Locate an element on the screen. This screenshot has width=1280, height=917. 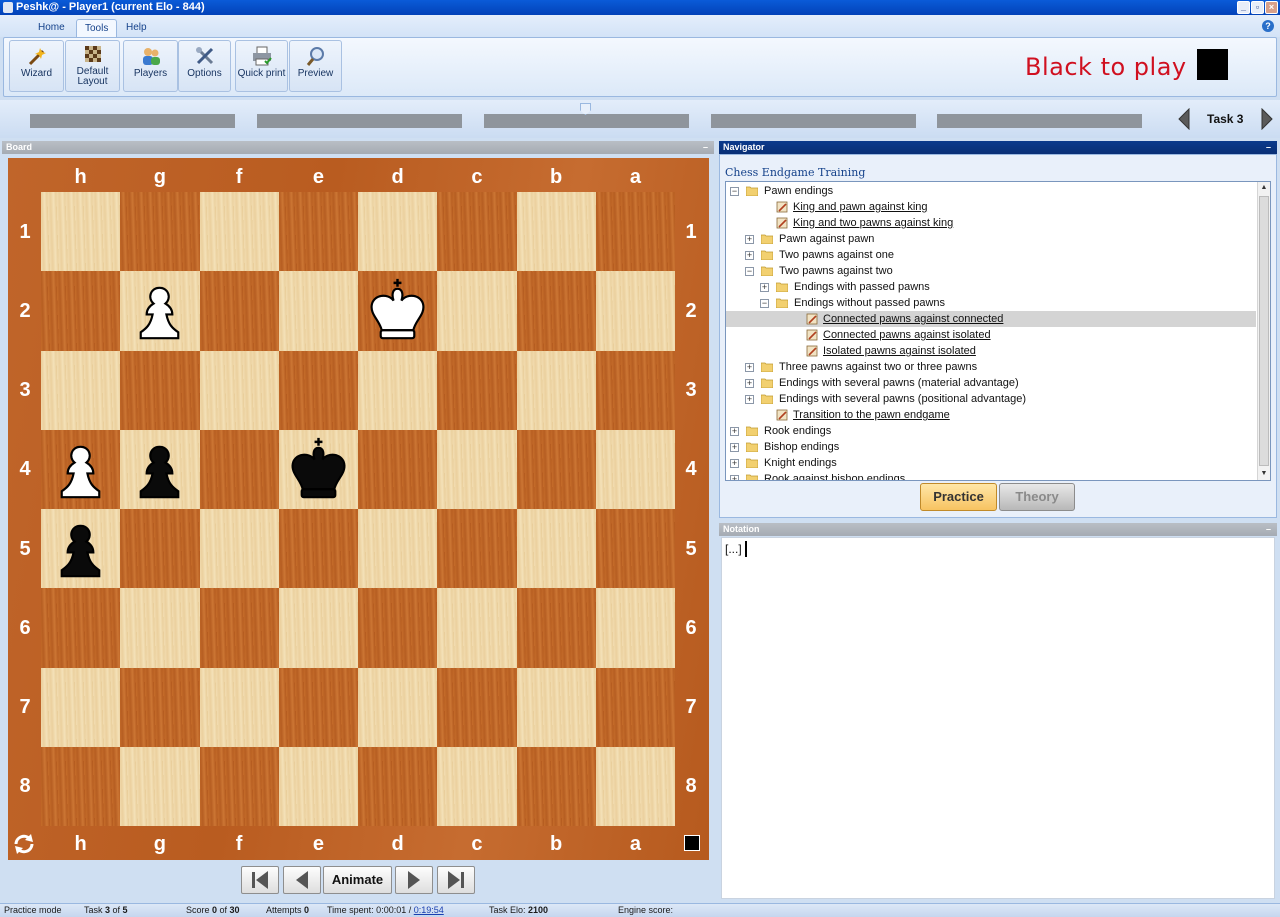
white-king-d2-icon is located at coordinates (397, 310).